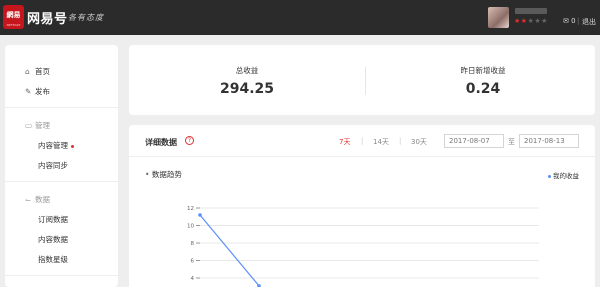 This screenshot has height=287, width=600. Describe the element at coordinates (566, 21) in the screenshot. I see `mail-icon: ✉` at that location.